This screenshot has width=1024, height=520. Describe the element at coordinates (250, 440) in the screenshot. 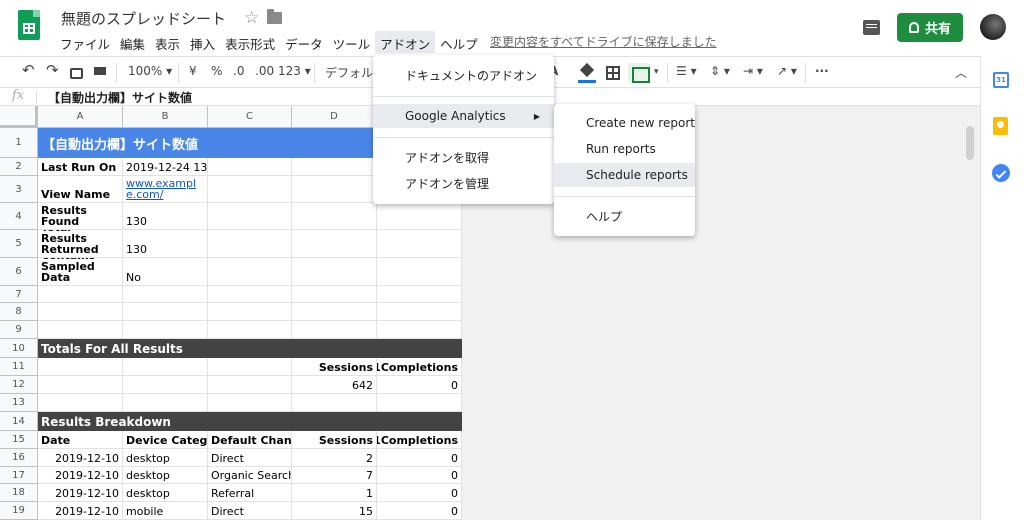

I see `table-header-cell: Default Channe` at that location.